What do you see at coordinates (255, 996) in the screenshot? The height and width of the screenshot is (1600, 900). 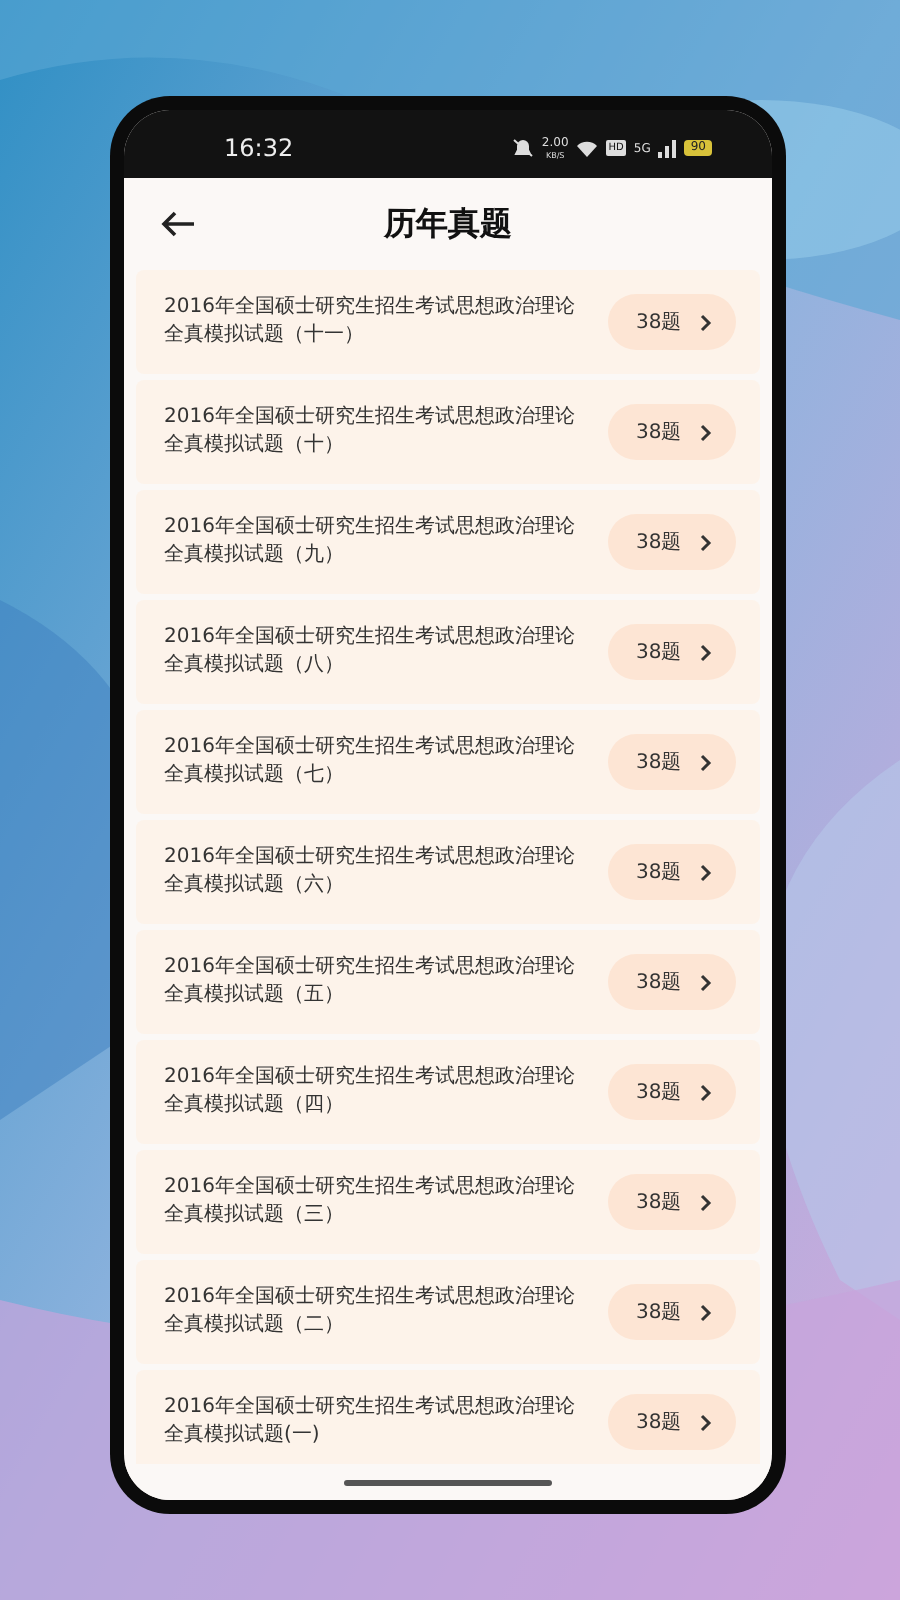 I see `paper-subtitle: 全真模拟试题（五）` at bounding box center [255, 996].